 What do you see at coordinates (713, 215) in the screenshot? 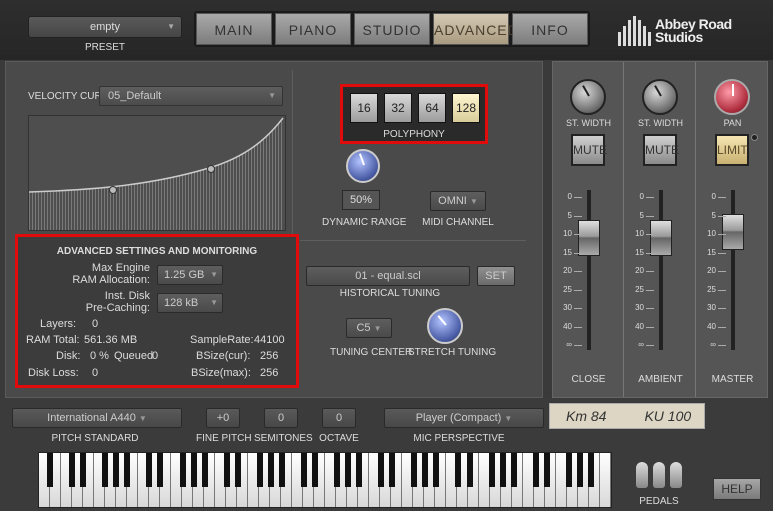
I see `fader-scale-label: 5` at bounding box center [713, 215].